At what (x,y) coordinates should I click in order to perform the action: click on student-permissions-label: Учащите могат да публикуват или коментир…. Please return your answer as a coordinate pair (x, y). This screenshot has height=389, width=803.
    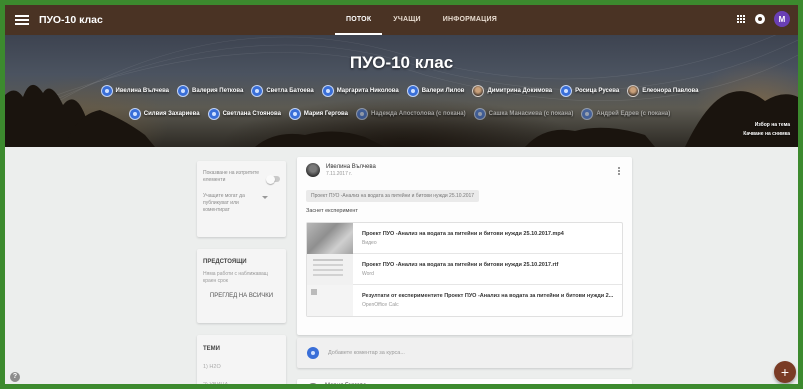
    Looking at the image, I should click on (224, 203).